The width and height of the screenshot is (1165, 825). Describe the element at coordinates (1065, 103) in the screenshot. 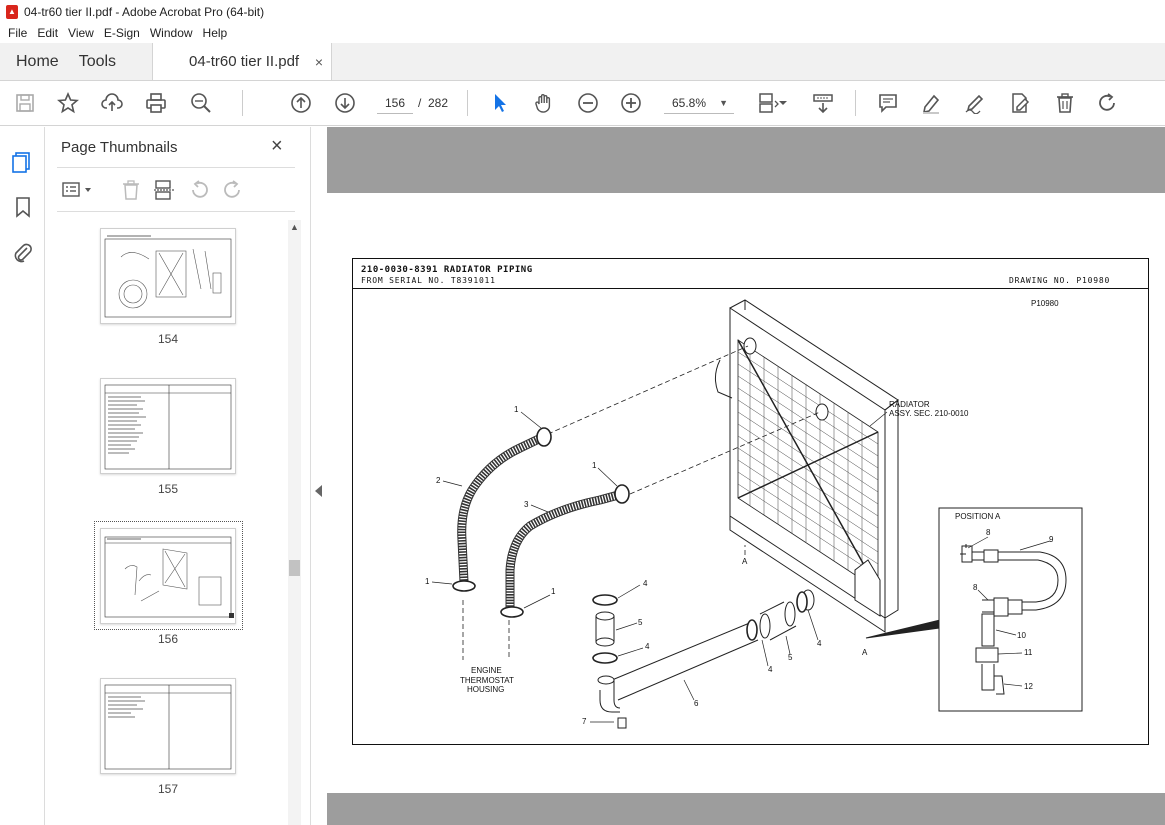

I see `delete-trash-icon` at that location.